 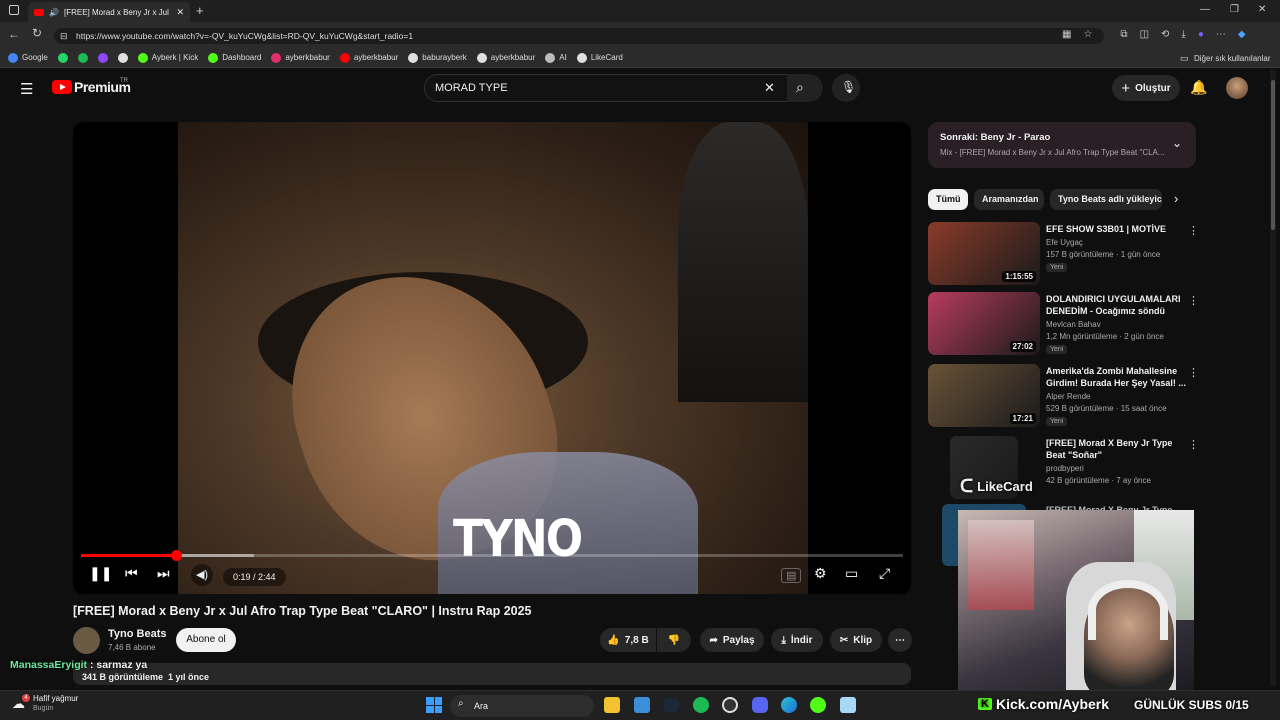 What do you see at coordinates (1065, 468) in the screenshot?
I see `recommendation-channel: prodbyperi` at bounding box center [1065, 468].